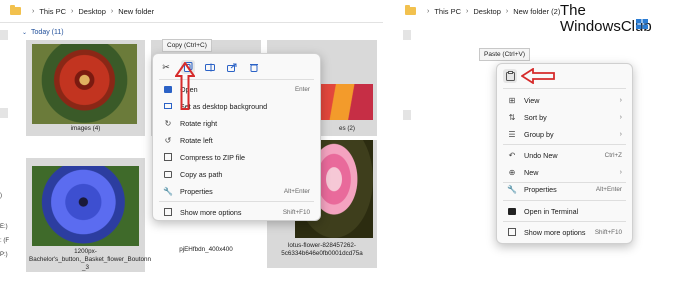 The image size is (700, 291). What do you see at coordinates (236, 140) in the screenshot?
I see `menu-item-rotate-left: ↺ Rotate left` at bounding box center [236, 140].